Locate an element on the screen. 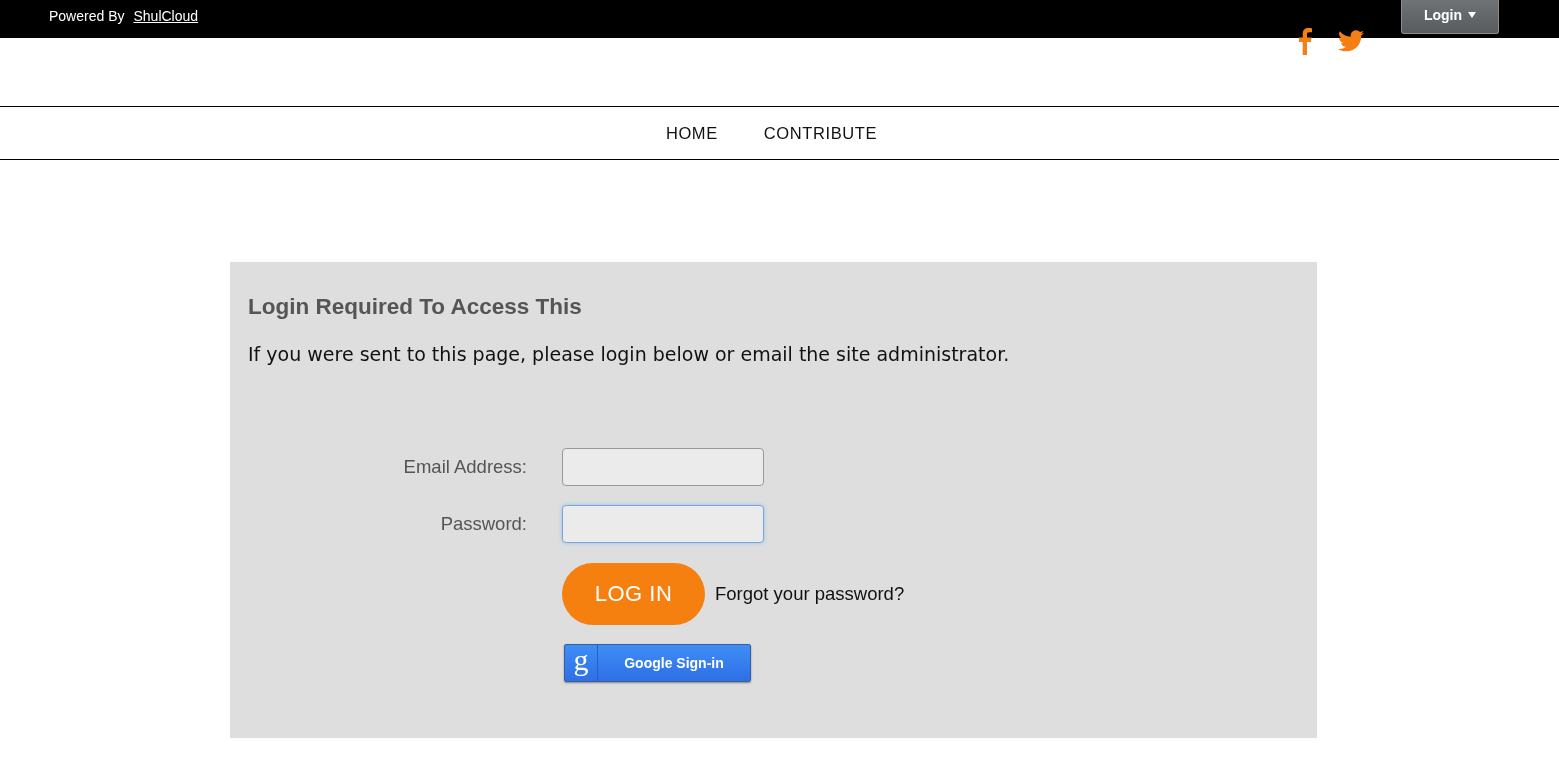 This screenshot has height=773, width=1559. facebook-icon is located at coordinates (1305, 41).